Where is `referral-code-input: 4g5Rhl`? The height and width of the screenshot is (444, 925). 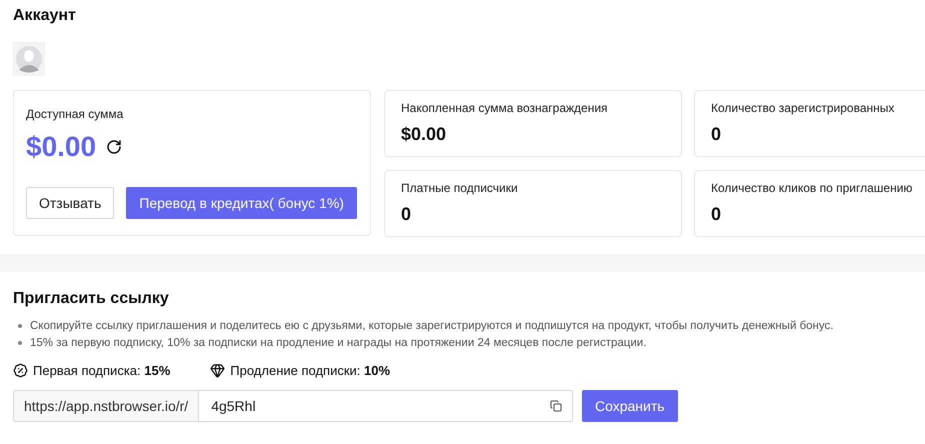
referral-code-input: 4g5Rhl is located at coordinates (379, 406).